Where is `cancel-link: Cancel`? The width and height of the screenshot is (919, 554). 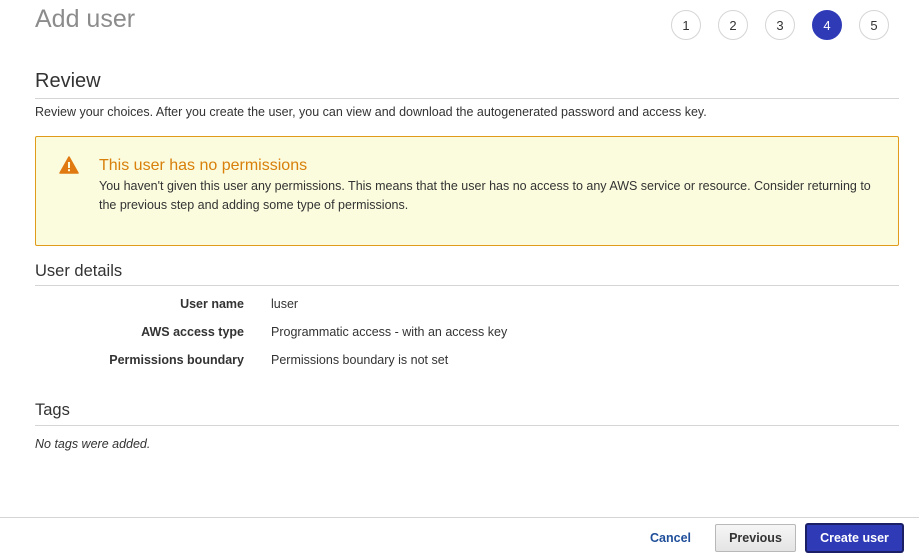
cancel-link: Cancel is located at coordinates (670, 538).